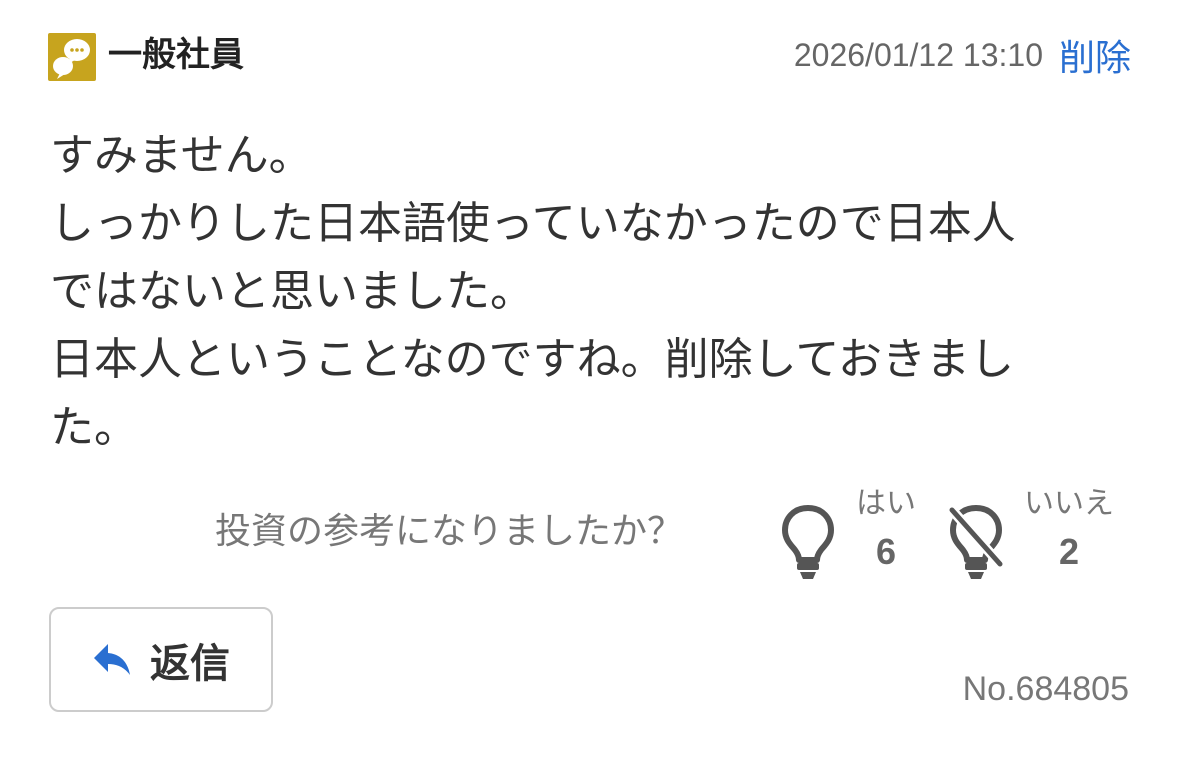 Image resolution: width=1179 pixels, height=759 pixels. What do you see at coordinates (449, 531) in the screenshot?
I see `feedback-question: 投資の参考になりましたか？` at bounding box center [449, 531].